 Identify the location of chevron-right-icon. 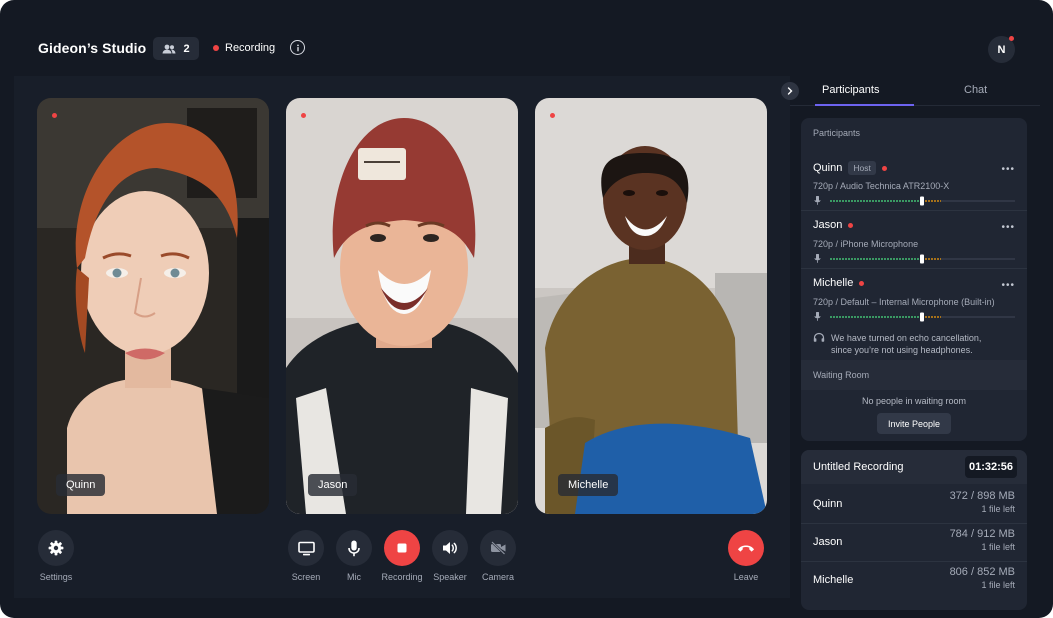
(790, 91).